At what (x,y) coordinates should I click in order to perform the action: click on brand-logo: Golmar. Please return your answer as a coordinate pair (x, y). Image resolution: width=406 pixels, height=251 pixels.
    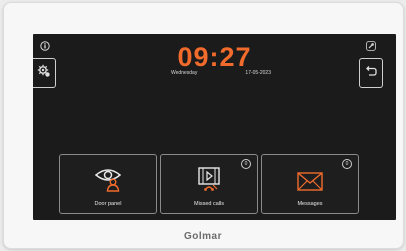
    Looking at the image, I should click on (202, 236).